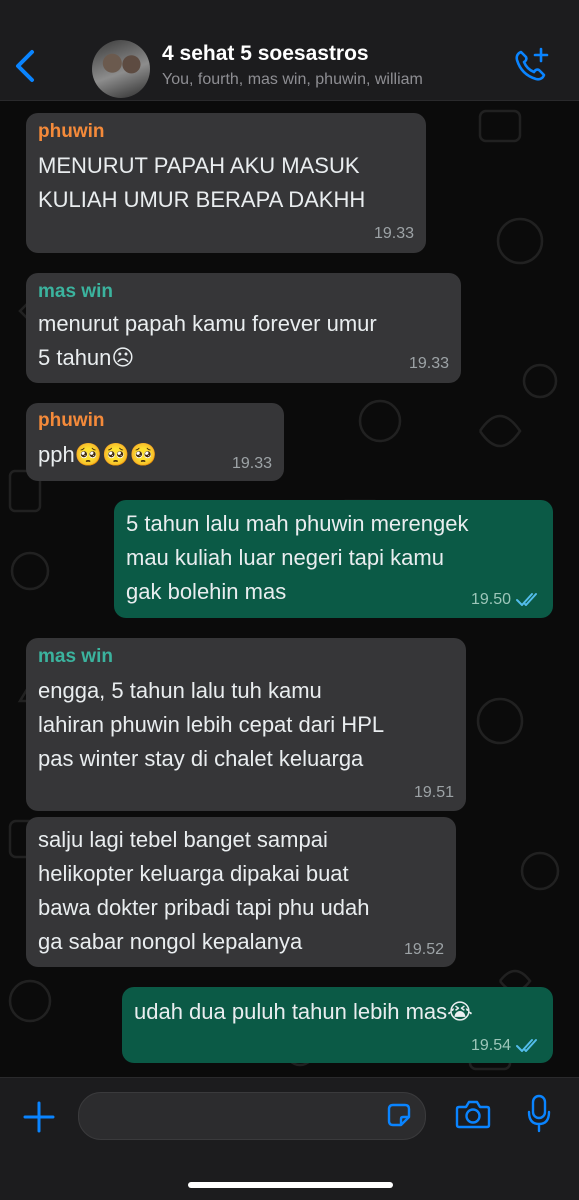 This screenshot has width=579, height=1200. What do you see at coordinates (86, 357) in the screenshot?
I see `message-text: 5 tahun☹` at bounding box center [86, 357].